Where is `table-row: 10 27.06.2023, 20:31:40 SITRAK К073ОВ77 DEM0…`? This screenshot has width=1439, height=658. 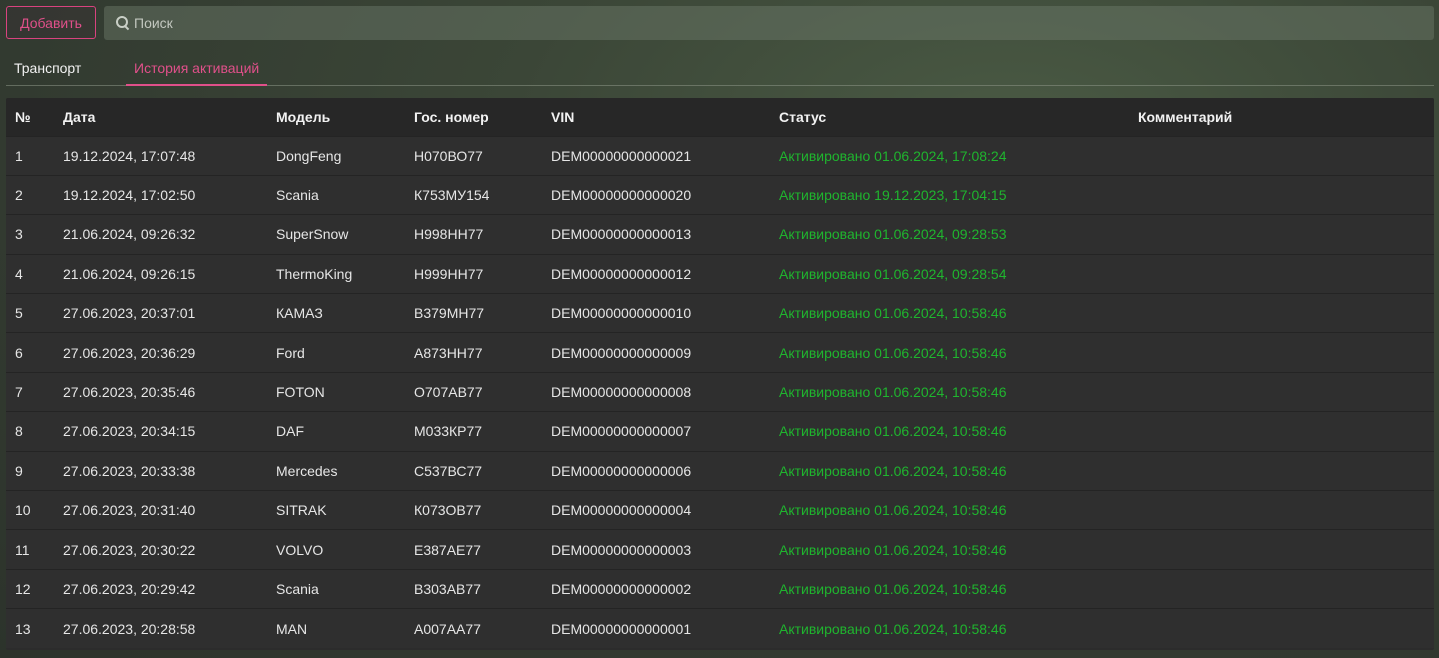 table-row: 10 27.06.2023, 20:31:40 SITRAK К073ОВ77 DEM0… is located at coordinates (720, 510).